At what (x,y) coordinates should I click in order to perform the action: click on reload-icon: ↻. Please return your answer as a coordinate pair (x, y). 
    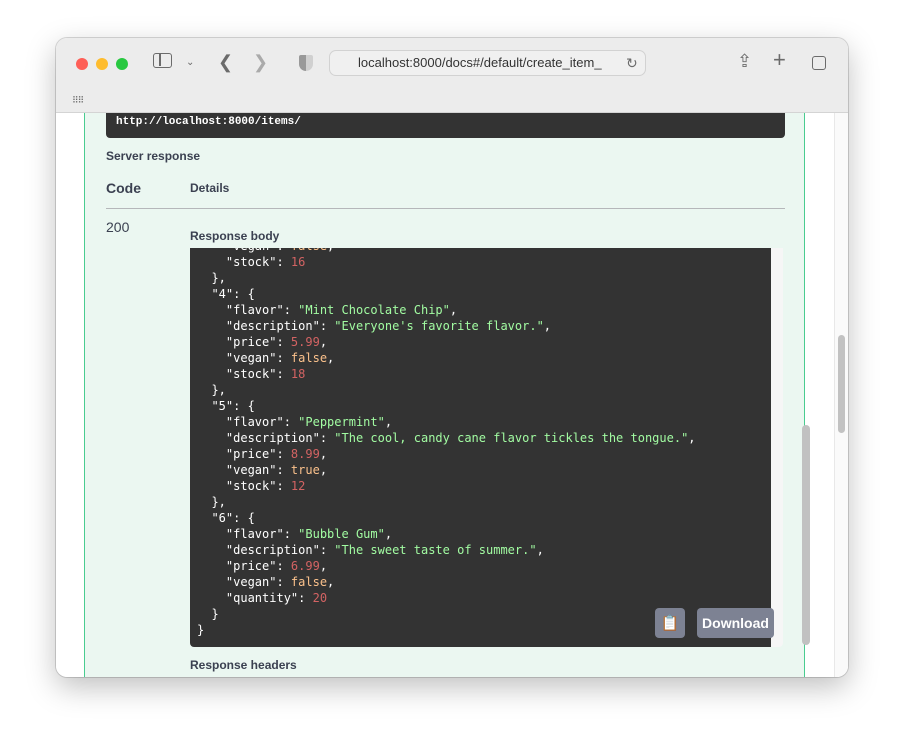
    Looking at the image, I should click on (632, 63).